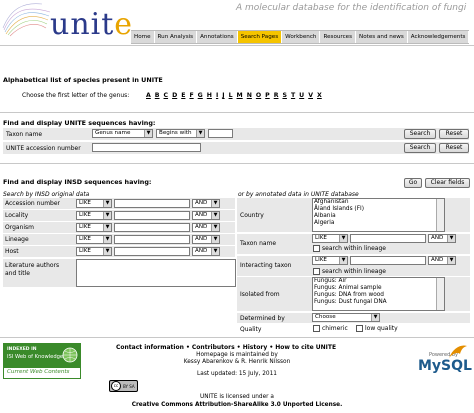  What do you see at coordinates (439, 37) in the screenshot?
I see `nav-acknowledgements: Acknowledgements` at bounding box center [439, 37].